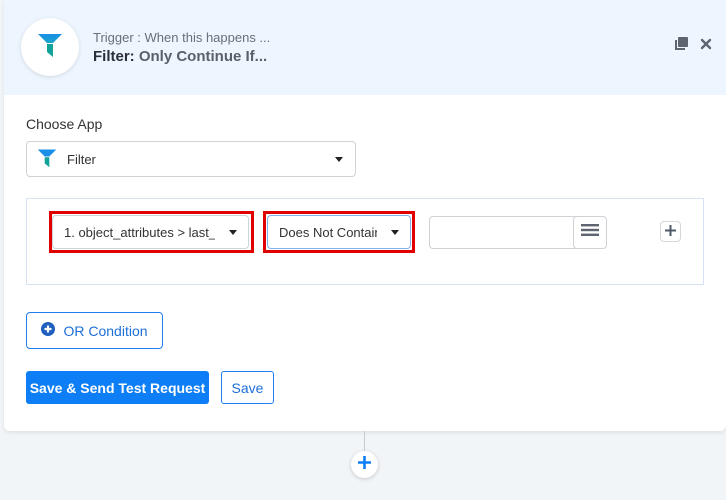 The width and height of the screenshot is (726, 500). I want to click on copy-icon, so click(681, 44).